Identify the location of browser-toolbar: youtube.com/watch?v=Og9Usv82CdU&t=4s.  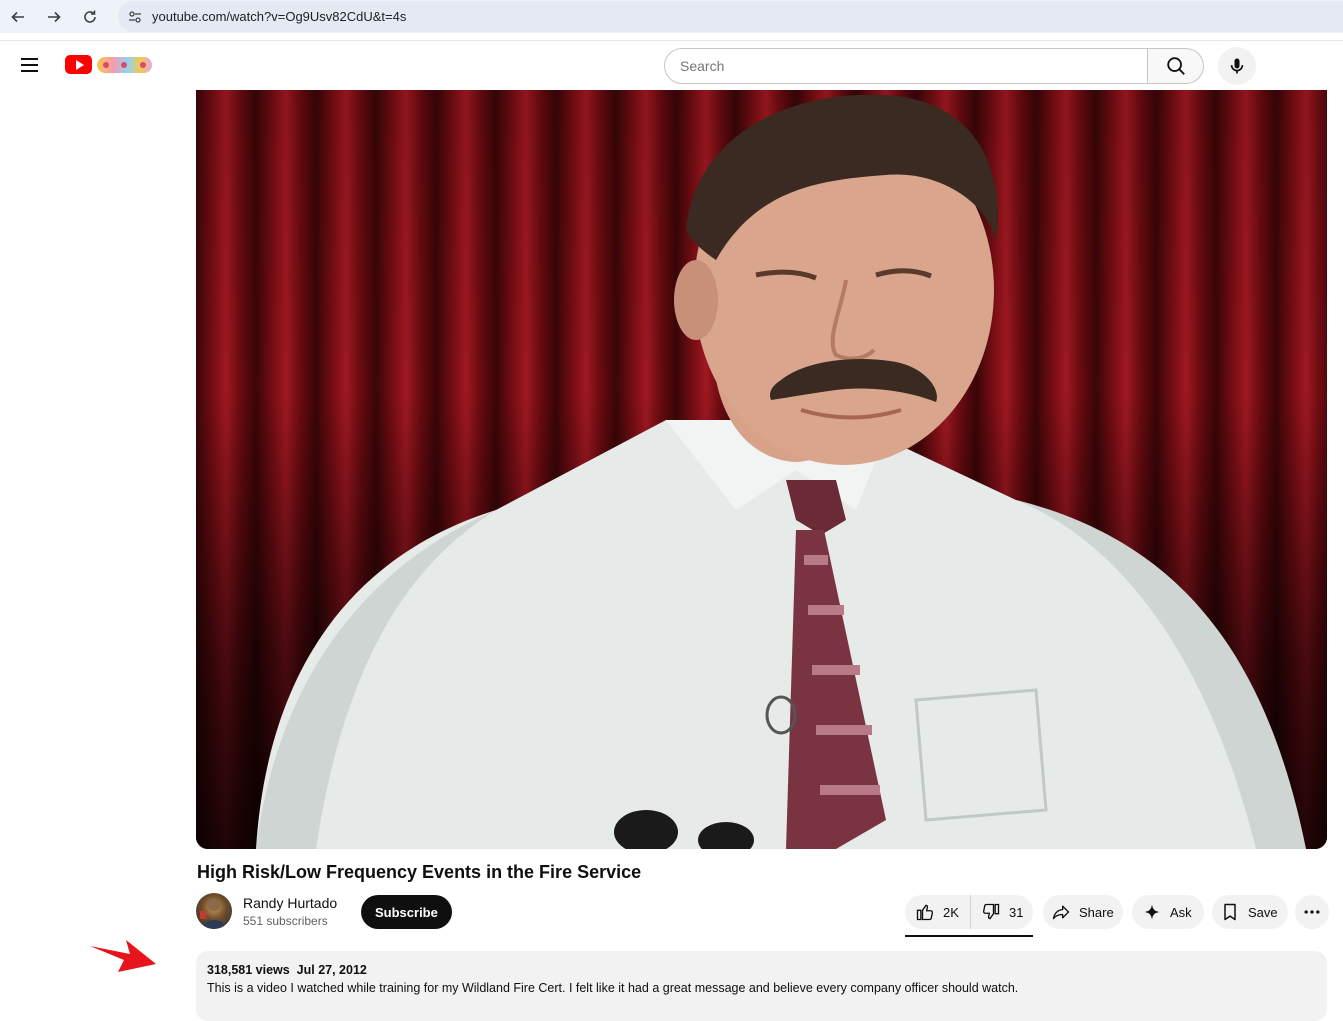
(671, 16).